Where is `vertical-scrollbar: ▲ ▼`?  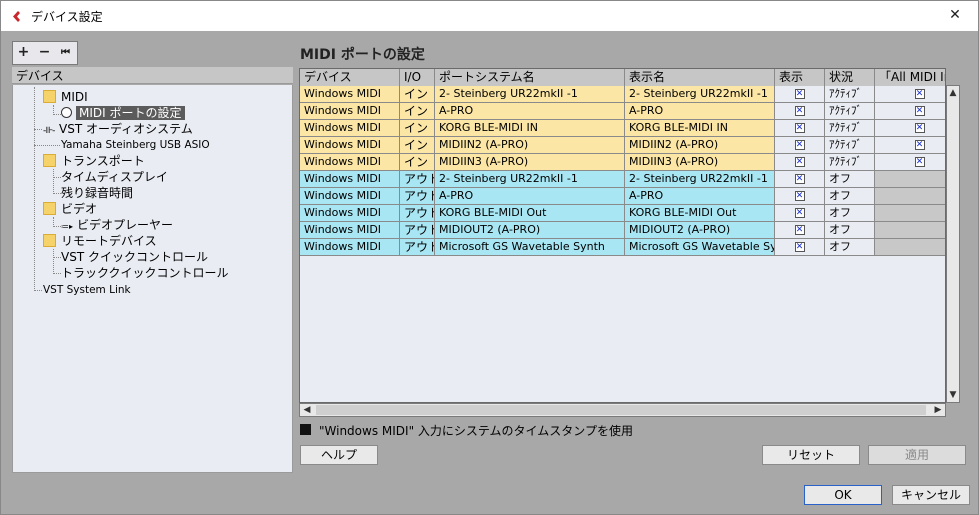 vertical-scrollbar: ▲ ▼ is located at coordinates (953, 244).